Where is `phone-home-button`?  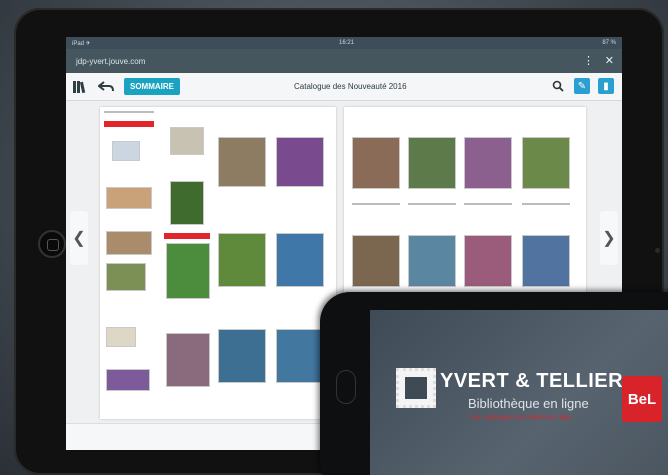
phone-home-button is located at coordinates (346, 387).